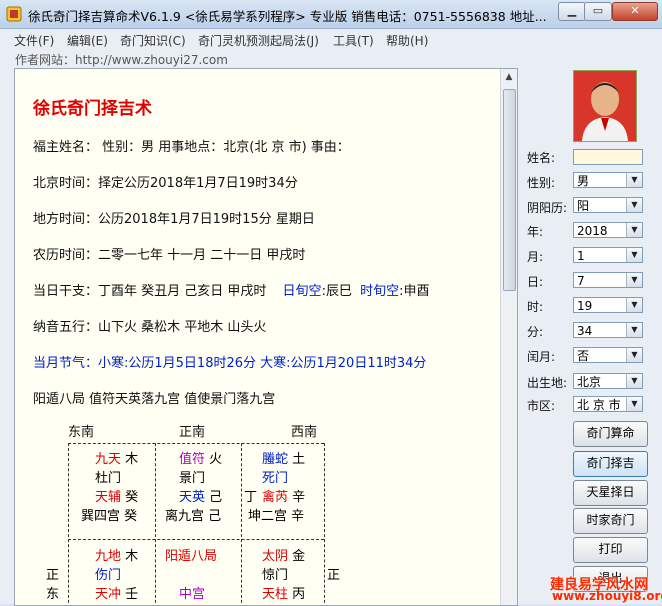  Describe the element at coordinates (598, 11) in the screenshot. I see `maximize-button: ▭` at that location.